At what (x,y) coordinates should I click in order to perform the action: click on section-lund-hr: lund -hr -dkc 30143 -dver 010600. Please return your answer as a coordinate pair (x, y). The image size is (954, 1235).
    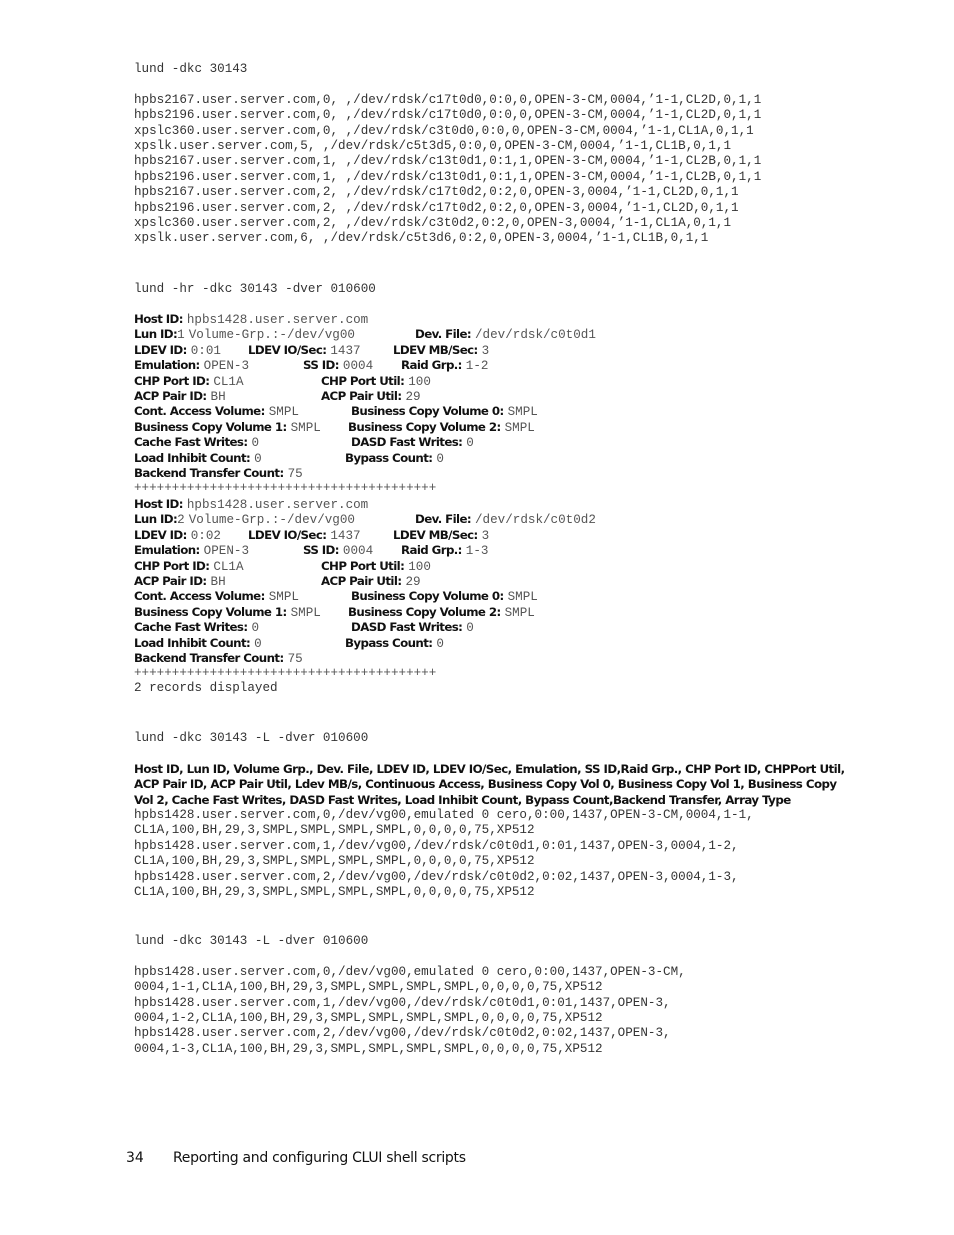
    Looking at the image, I should click on (255, 289).